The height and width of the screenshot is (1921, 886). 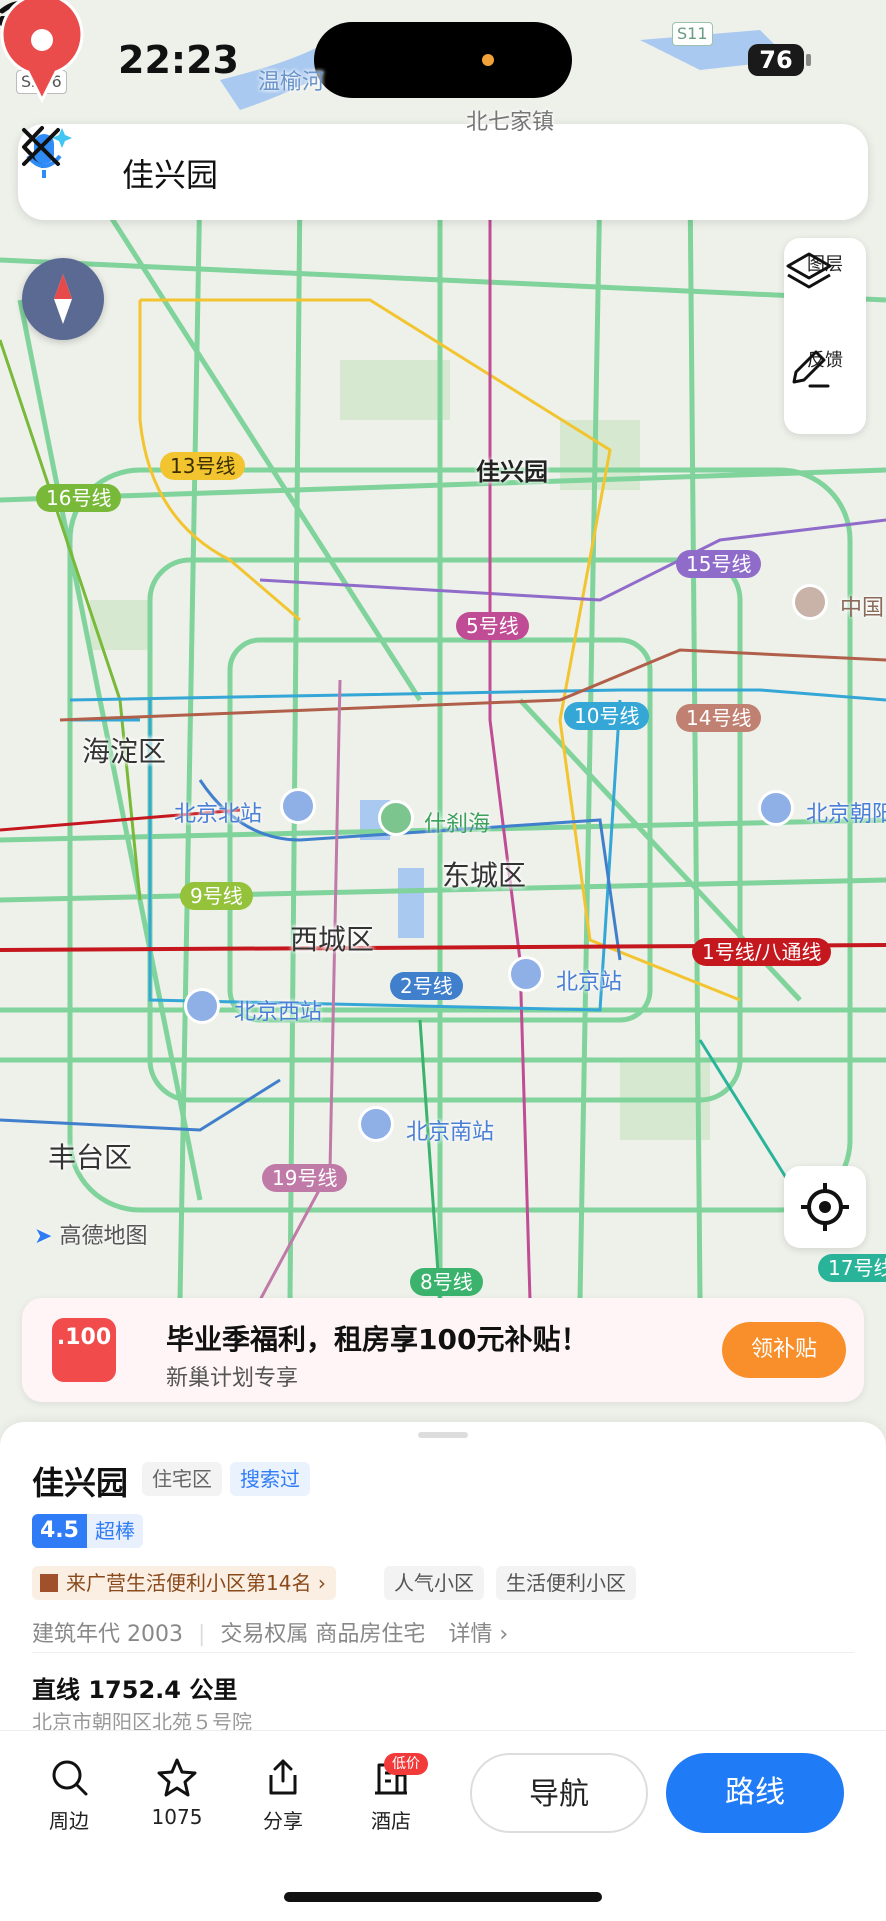 What do you see at coordinates (443, 1897) in the screenshot?
I see `home-indicator` at bounding box center [443, 1897].